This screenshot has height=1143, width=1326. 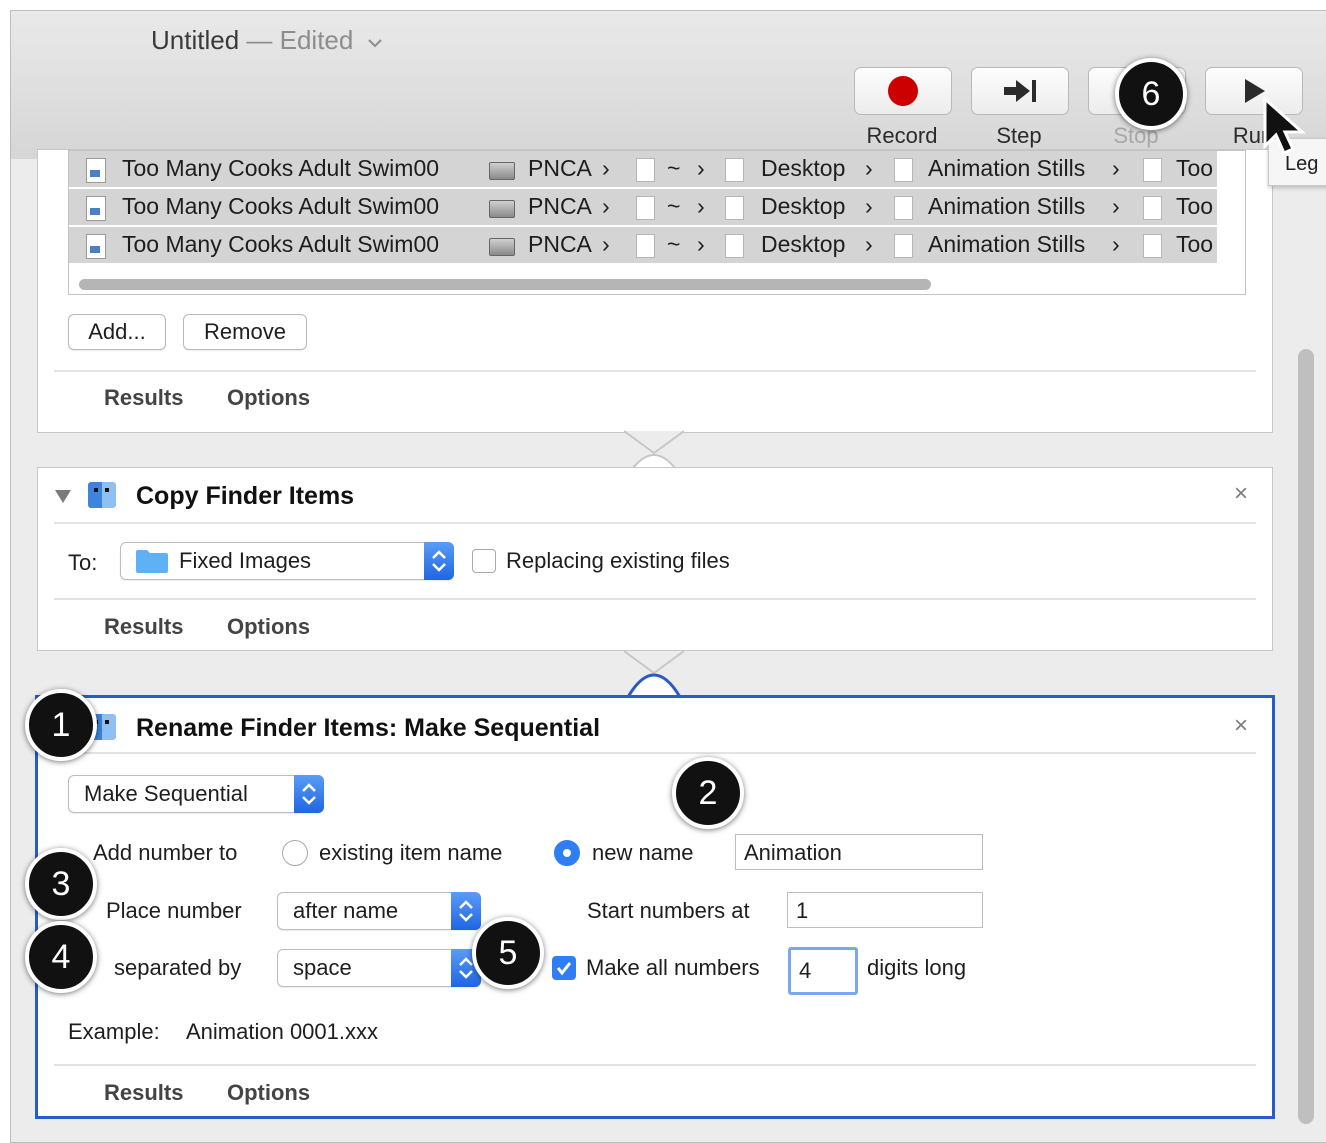 I want to click on digits-long-label: digits long, so click(x=917, y=967).